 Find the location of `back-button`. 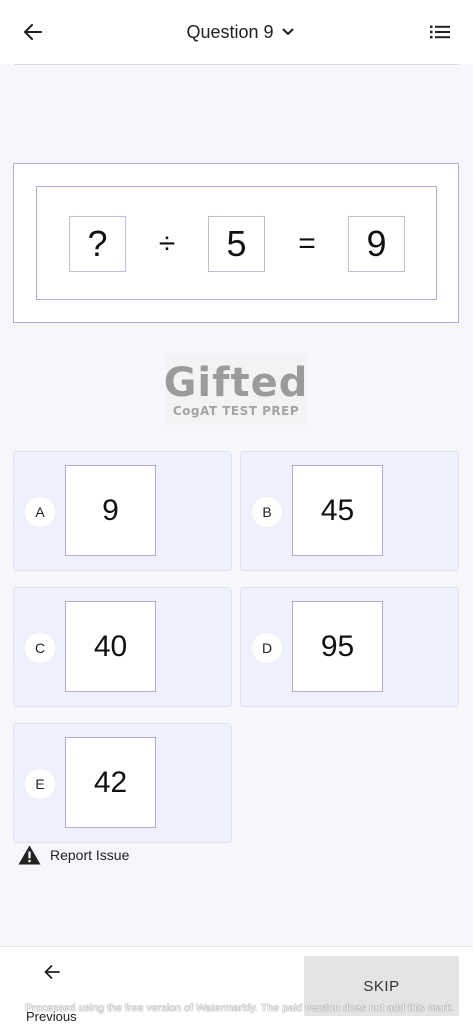

back-button is located at coordinates (33, 32).